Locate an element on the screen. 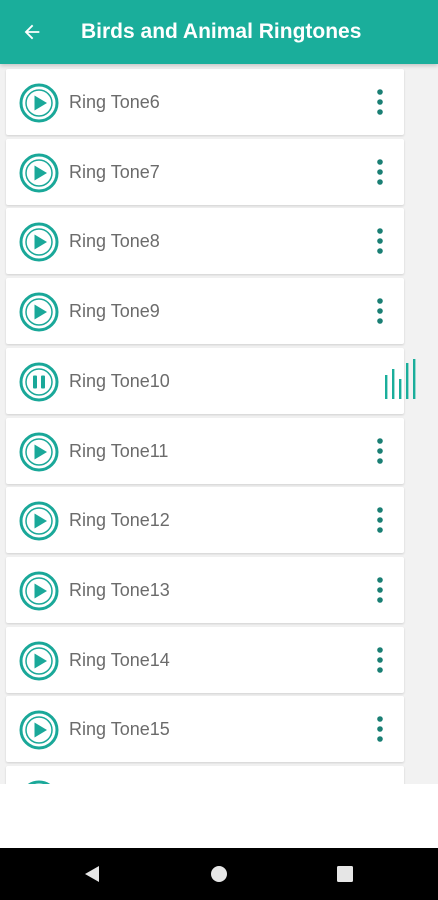 This screenshot has width=438, height=900. list-item: Ring Tone14 is located at coordinates (205, 660).